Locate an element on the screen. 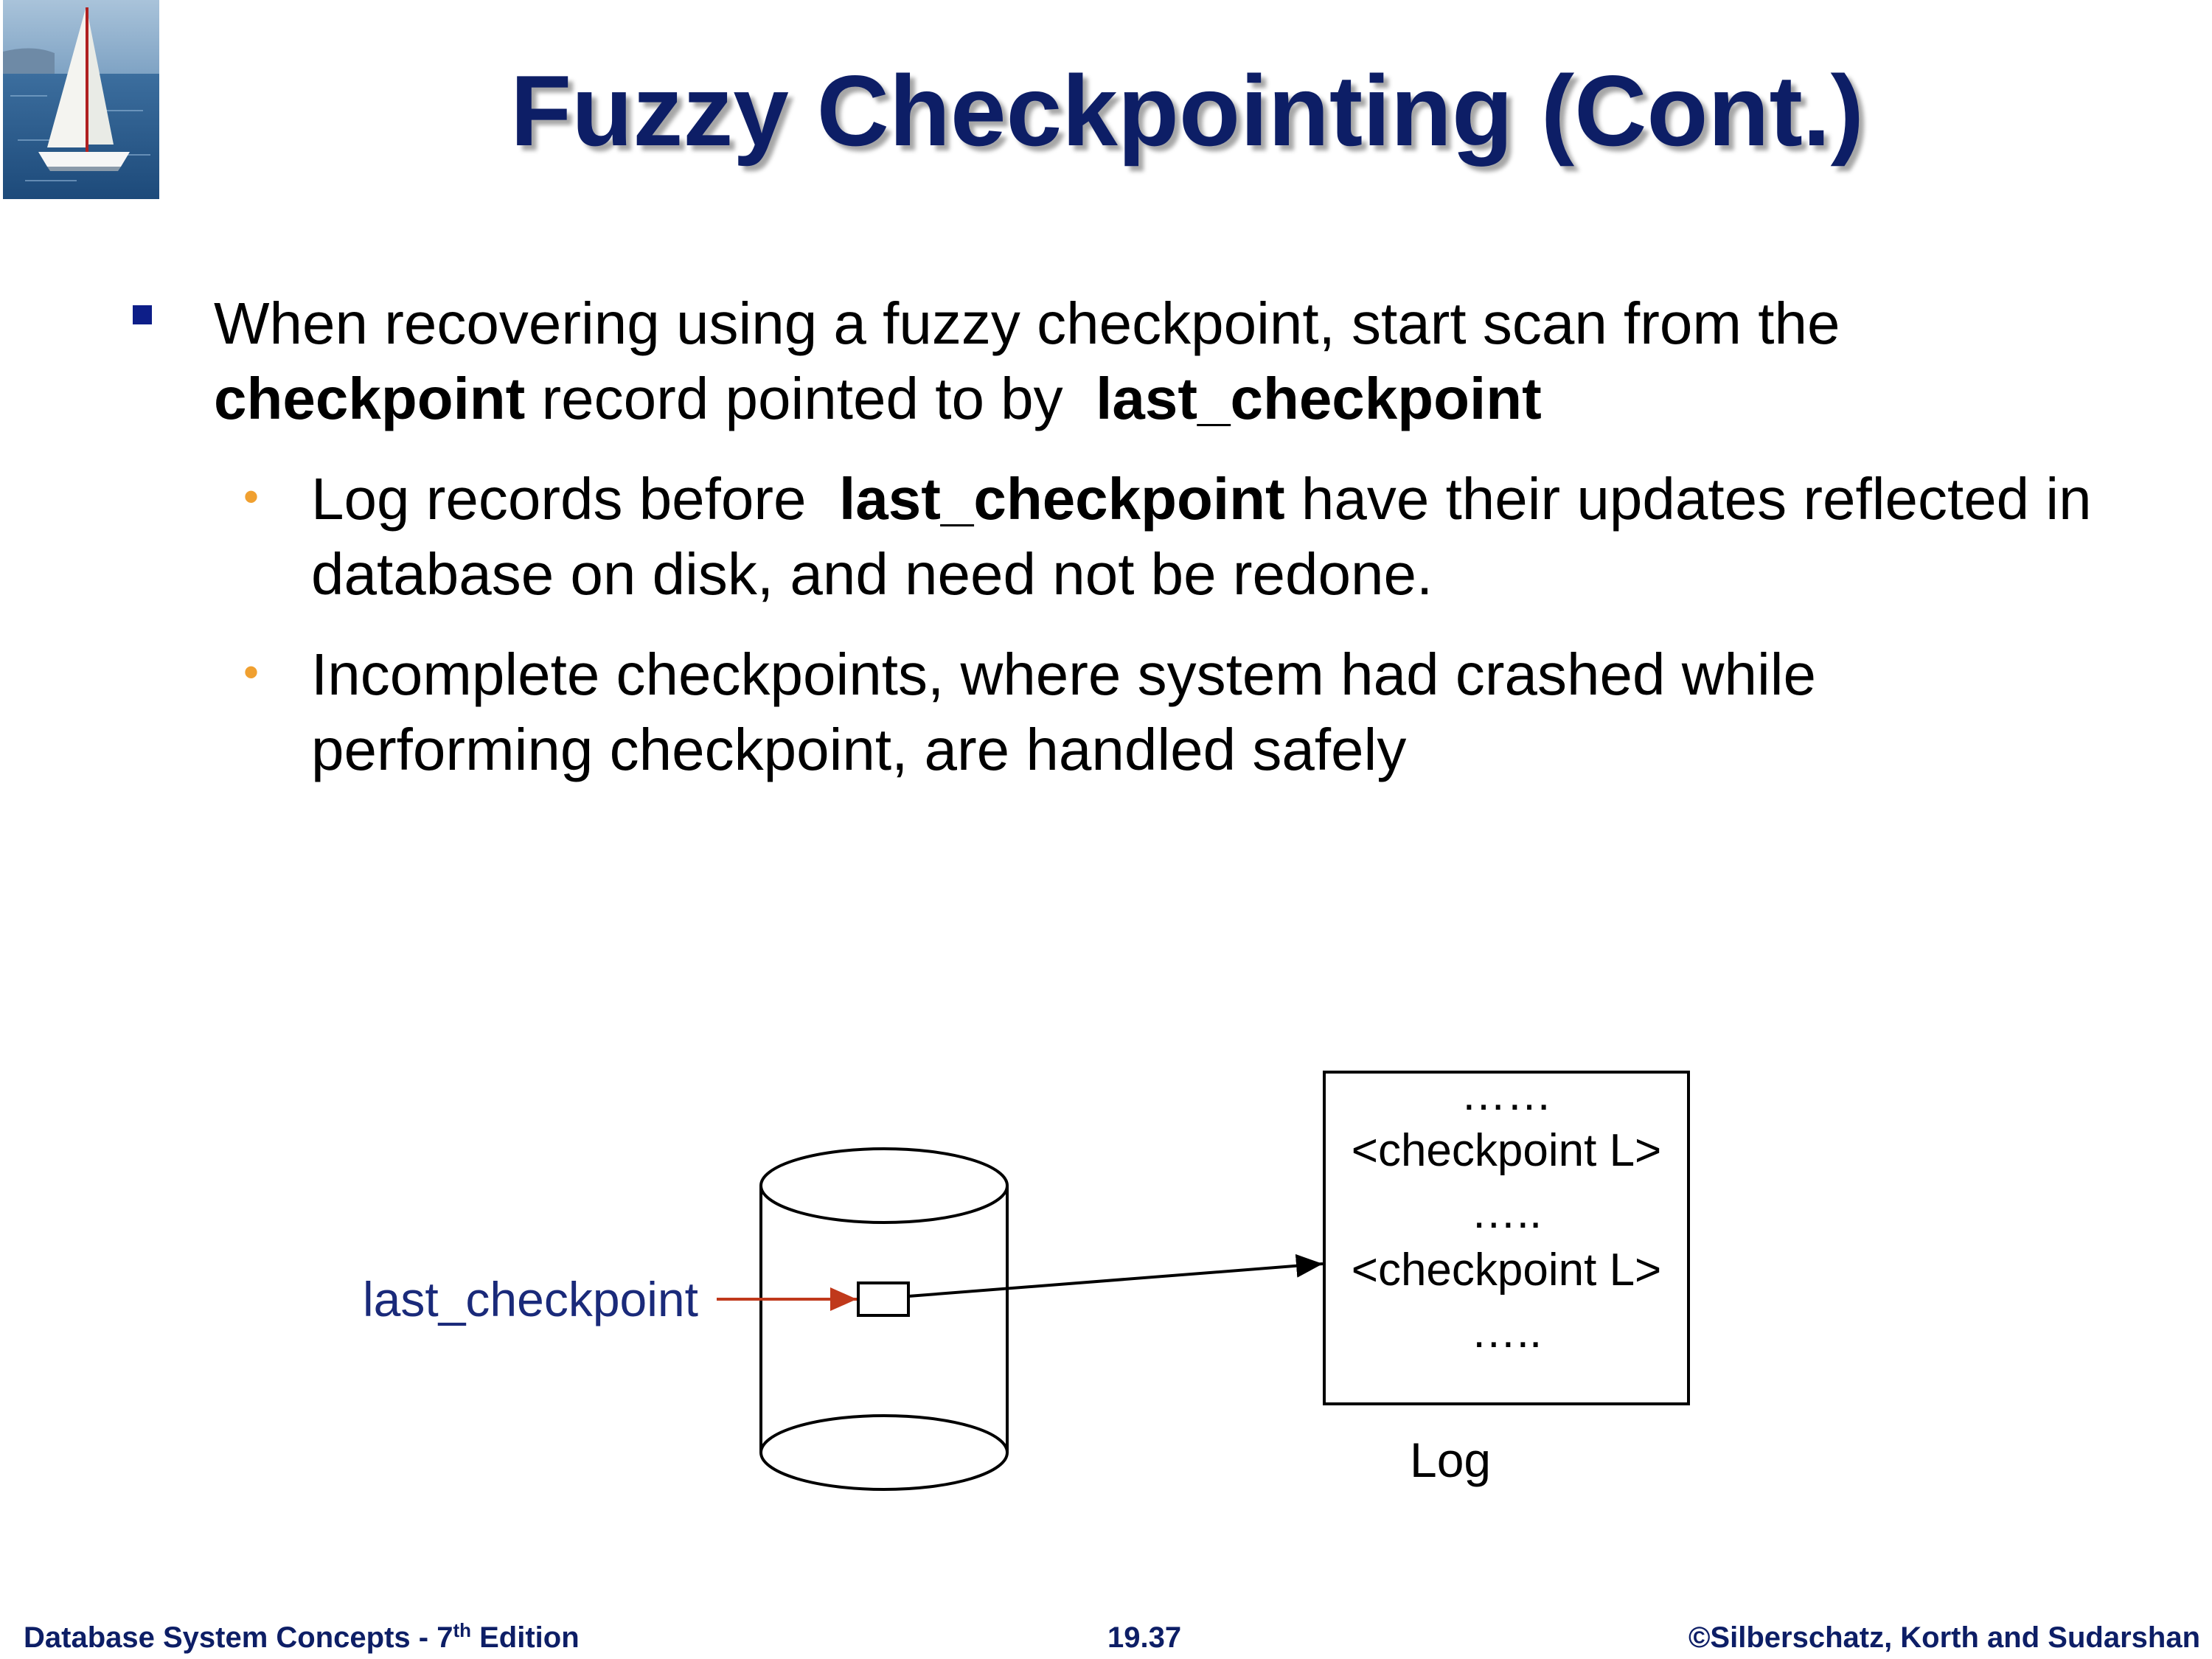 The image size is (2212, 1659). log-line-4: <checkpoint L> is located at coordinates (1506, 1270).